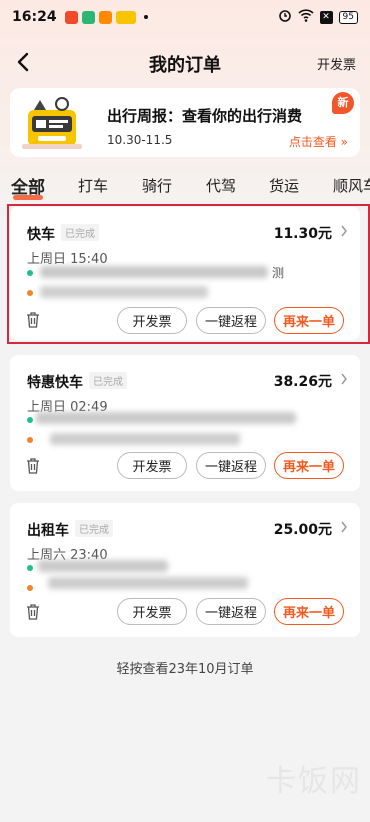 This screenshot has height=822, width=370. Describe the element at coordinates (93, 185) in the screenshot. I see `tab-taxi-hailing: 打车` at that location.